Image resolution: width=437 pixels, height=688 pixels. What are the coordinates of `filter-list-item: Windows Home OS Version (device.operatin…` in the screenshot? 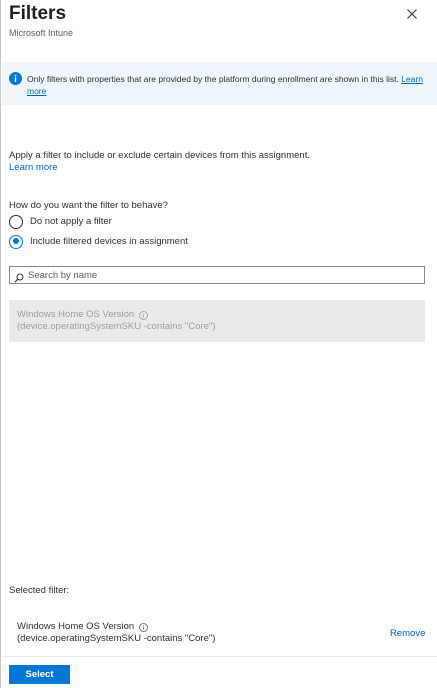 It's located at (217, 321).